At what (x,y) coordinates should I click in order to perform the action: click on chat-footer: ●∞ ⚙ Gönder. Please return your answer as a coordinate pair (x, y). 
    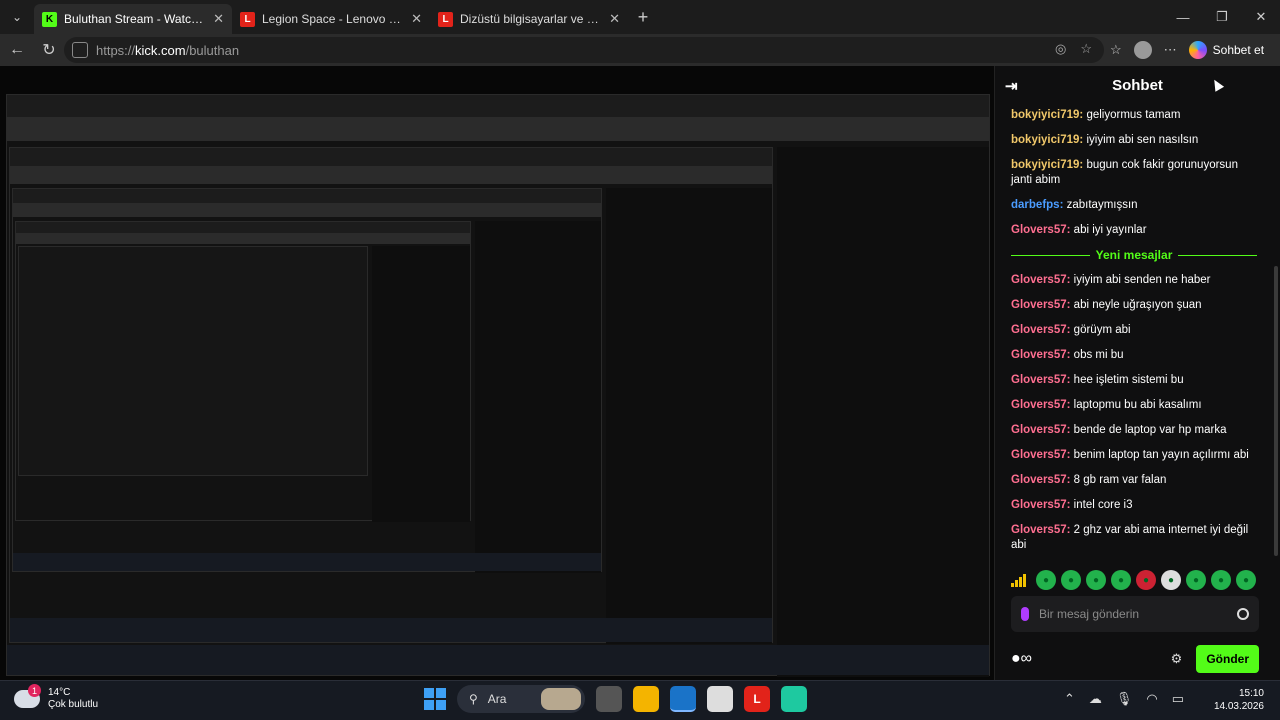
    Looking at the image, I should click on (1135, 659).